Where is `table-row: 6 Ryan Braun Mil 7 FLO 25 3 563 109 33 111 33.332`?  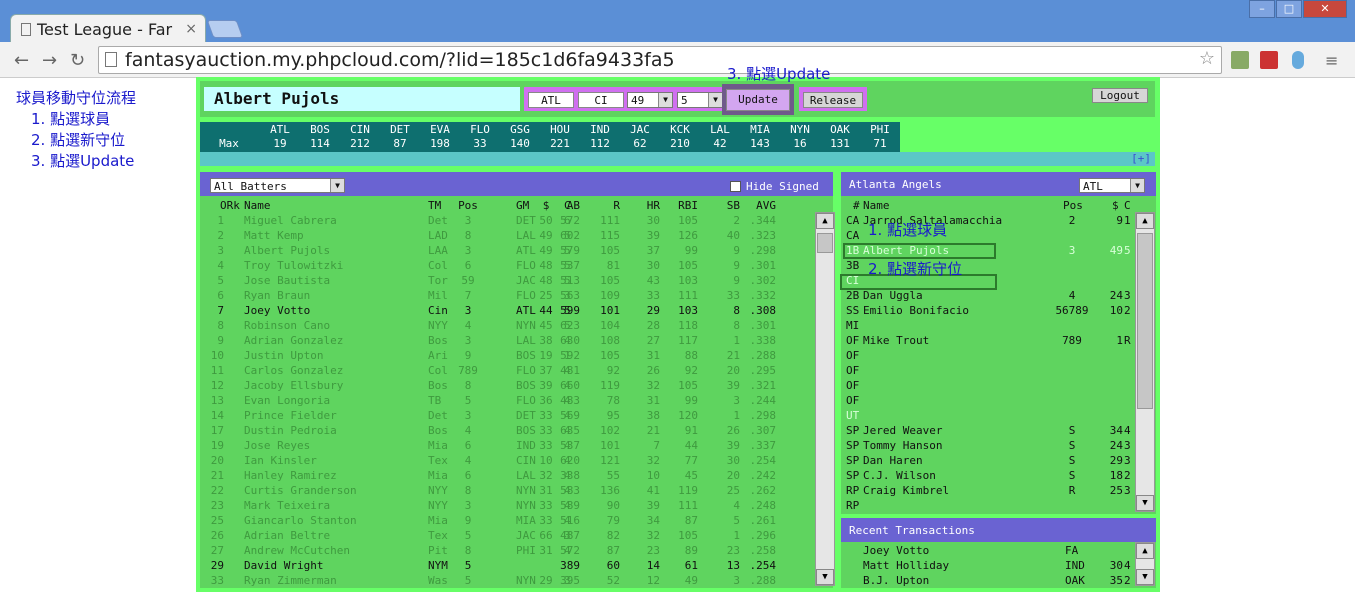 table-row: 6 Ryan Braun Mil 7 FLO 25 3 563 109 33 111 33.332 is located at coordinates (507, 295).